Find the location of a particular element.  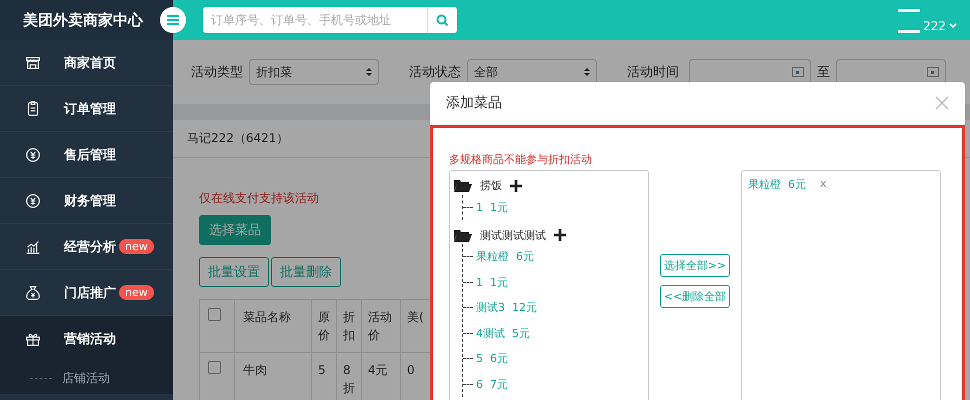

brand-title: 美团外卖商家中心 is located at coordinates (86, 20).